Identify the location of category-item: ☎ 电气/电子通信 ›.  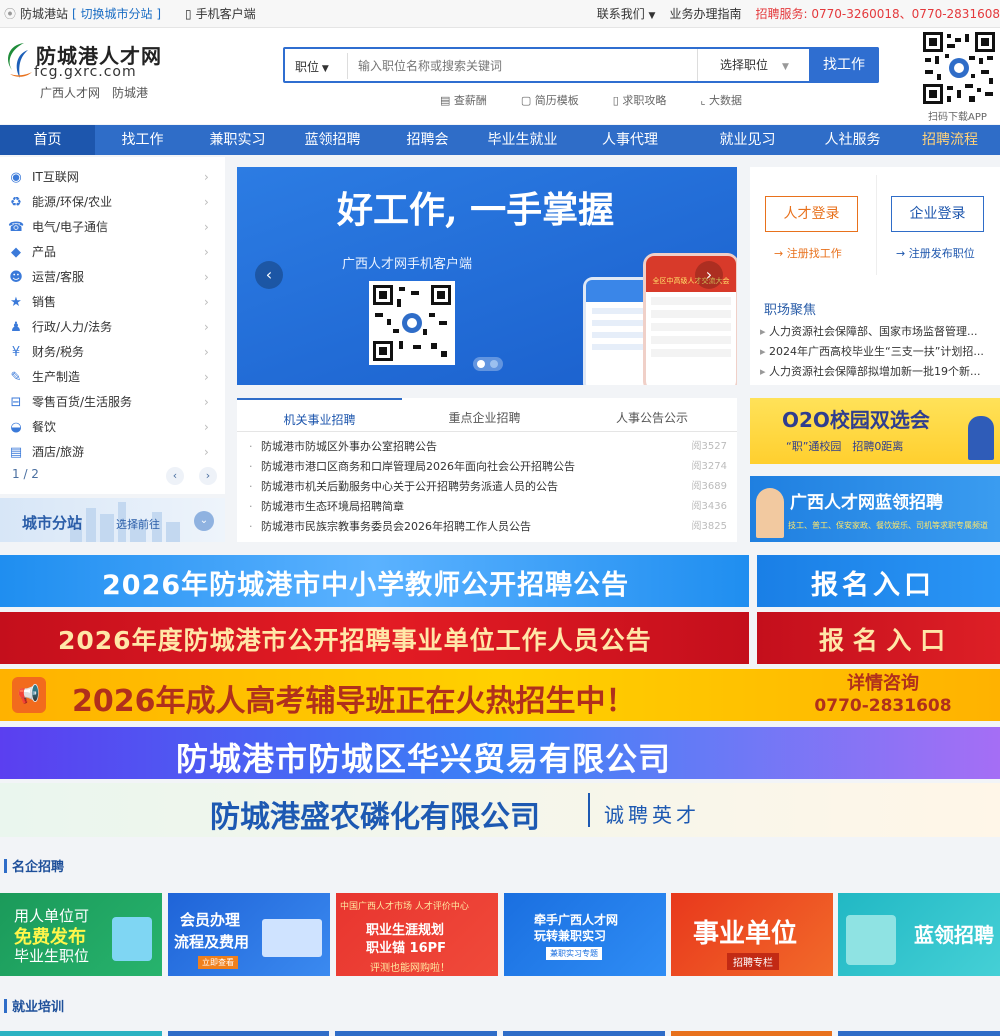
(112, 227).